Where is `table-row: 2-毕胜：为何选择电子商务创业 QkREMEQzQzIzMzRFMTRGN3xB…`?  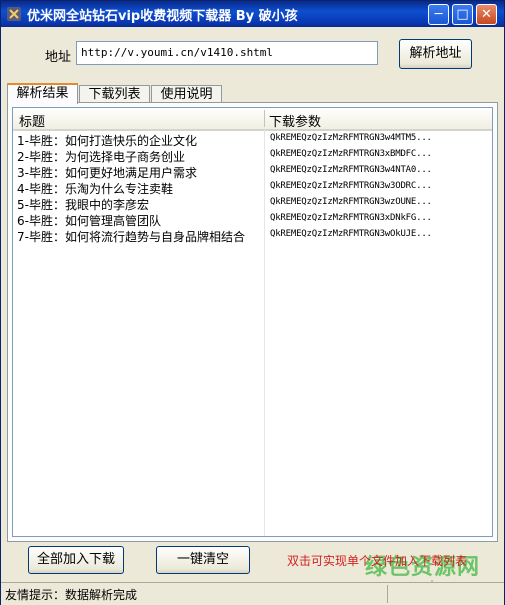
table-row: 2-毕胜：为何选择电子商务创业 QkREMEQzQzIzMzRFMTRGN3xB… is located at coordinates (252, 156).